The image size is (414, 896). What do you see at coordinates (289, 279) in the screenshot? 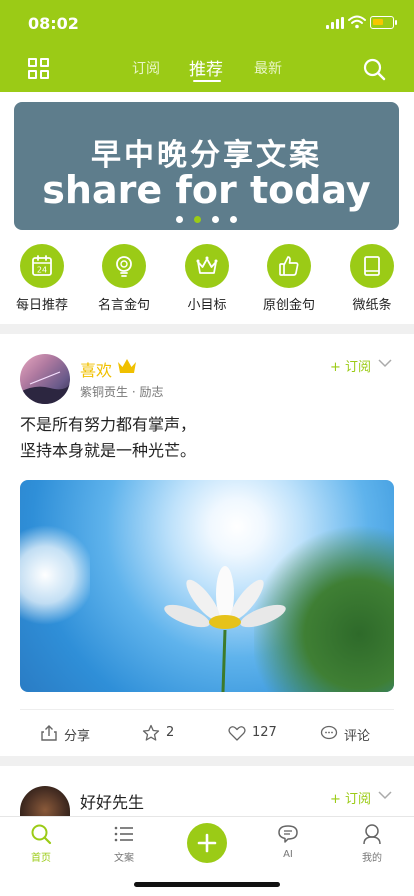
I see `category-original-quotes: 原创金句` at bounding box center [289, 279].